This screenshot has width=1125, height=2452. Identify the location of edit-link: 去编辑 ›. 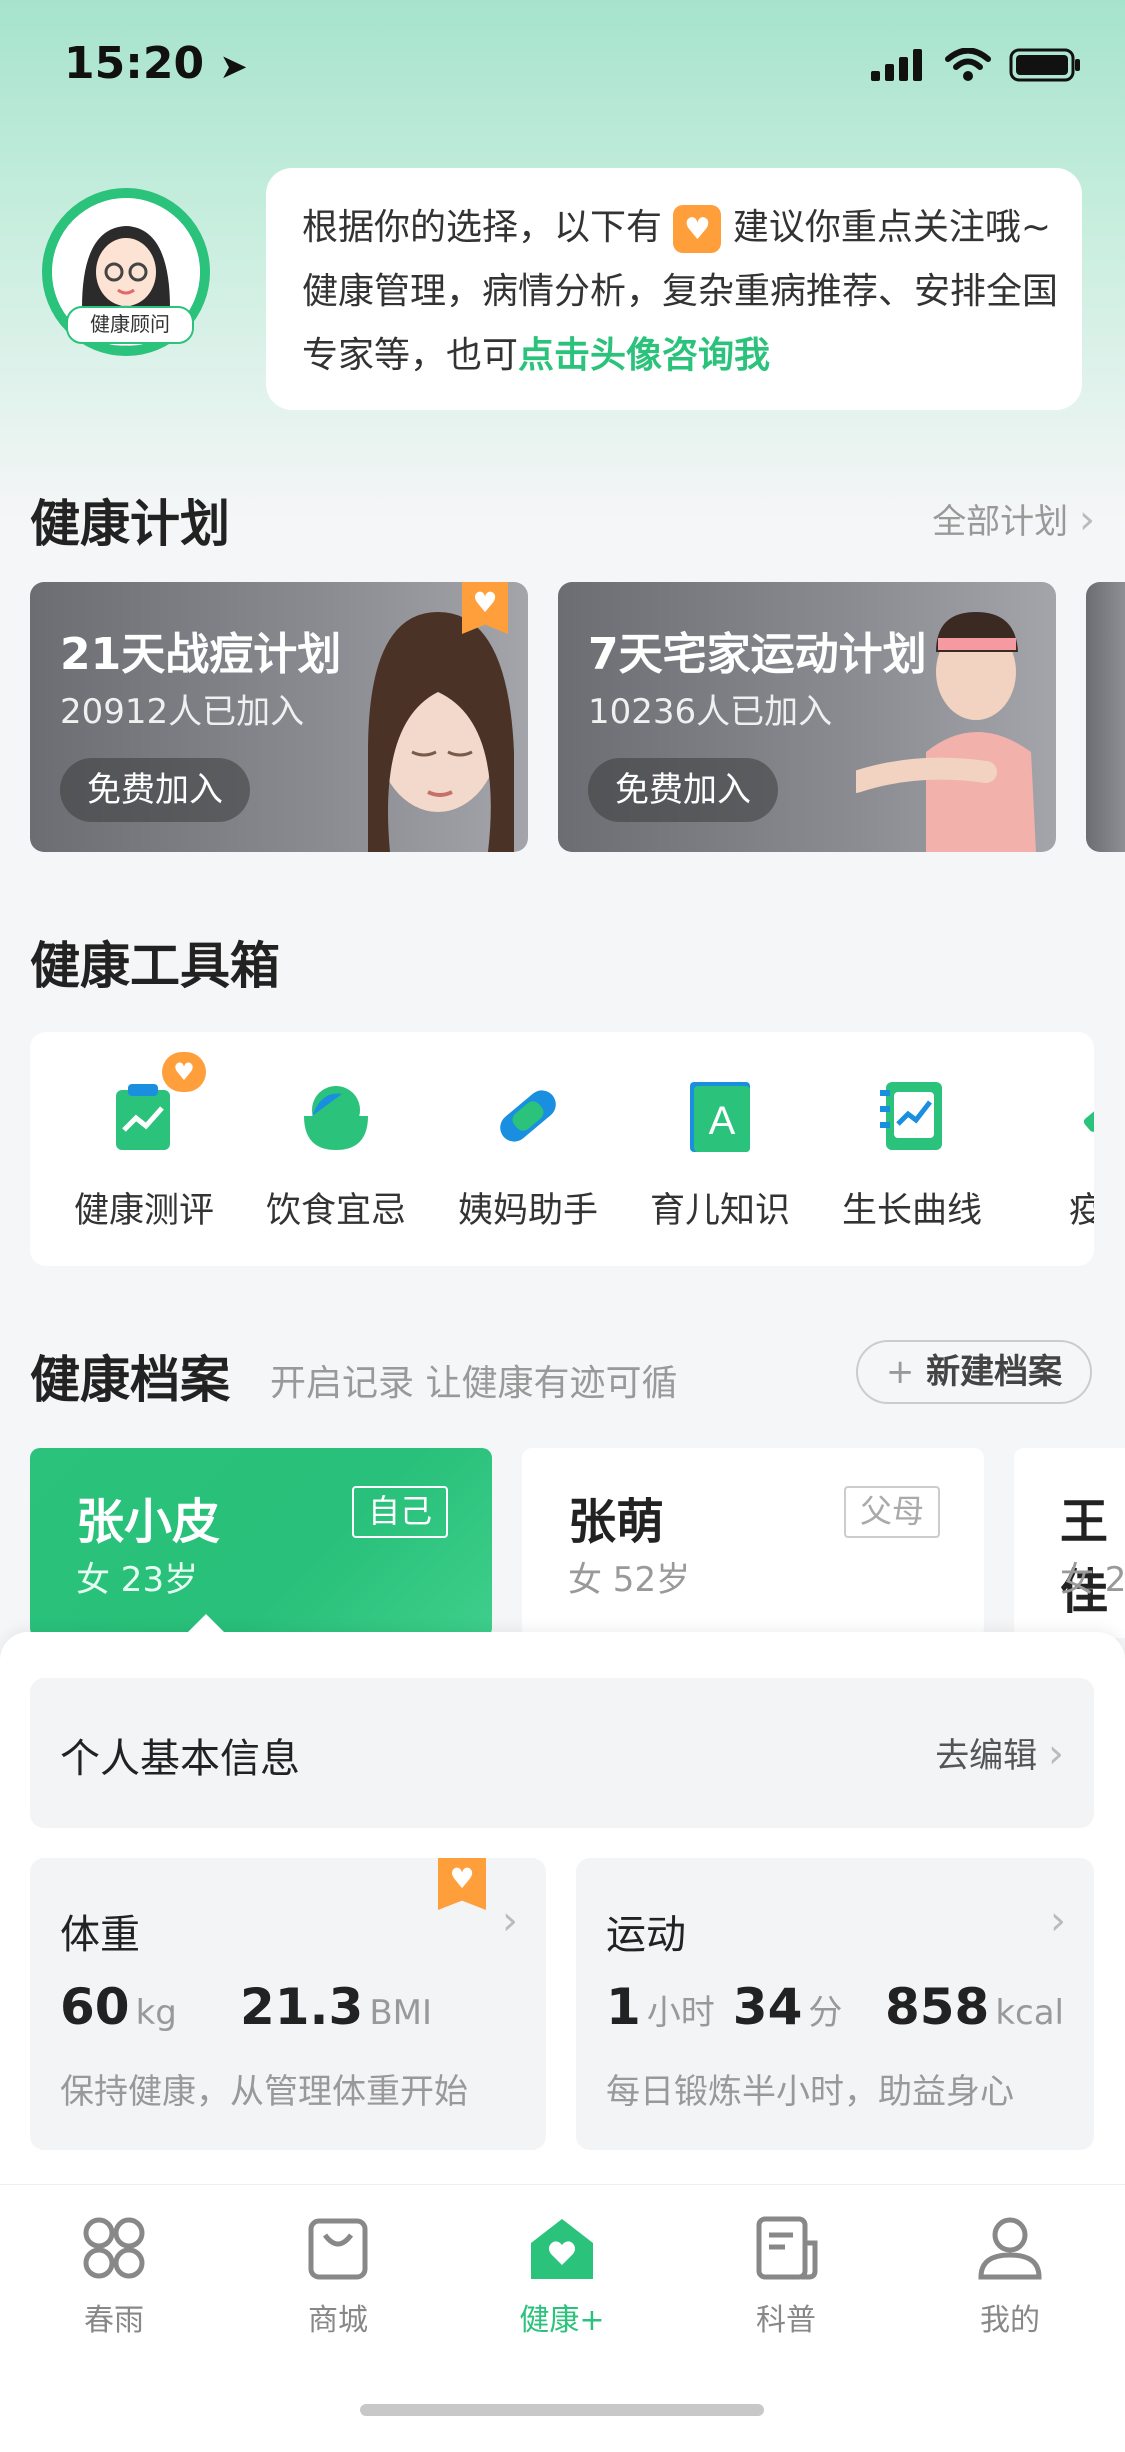
(999, 1752).